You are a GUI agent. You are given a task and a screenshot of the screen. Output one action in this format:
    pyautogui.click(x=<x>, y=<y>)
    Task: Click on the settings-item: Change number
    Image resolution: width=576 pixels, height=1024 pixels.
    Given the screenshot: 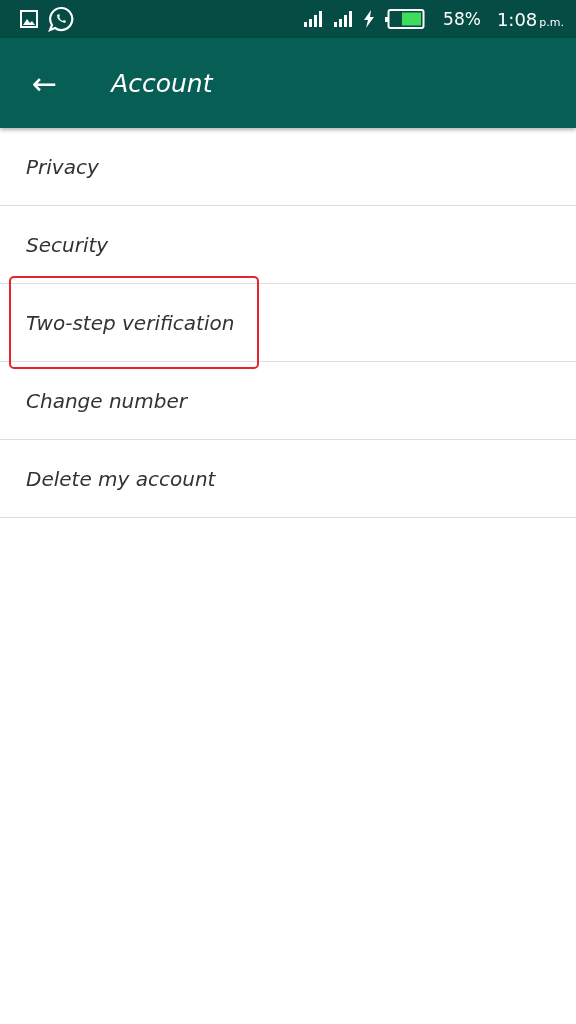 What is the action you would take?
    pyautogui.click(x=288, y=401)
    